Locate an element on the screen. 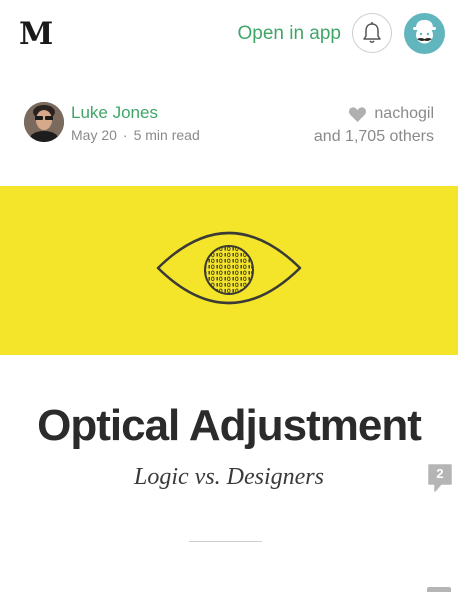  comment-count: 2 is located at coordinates (440, 474).